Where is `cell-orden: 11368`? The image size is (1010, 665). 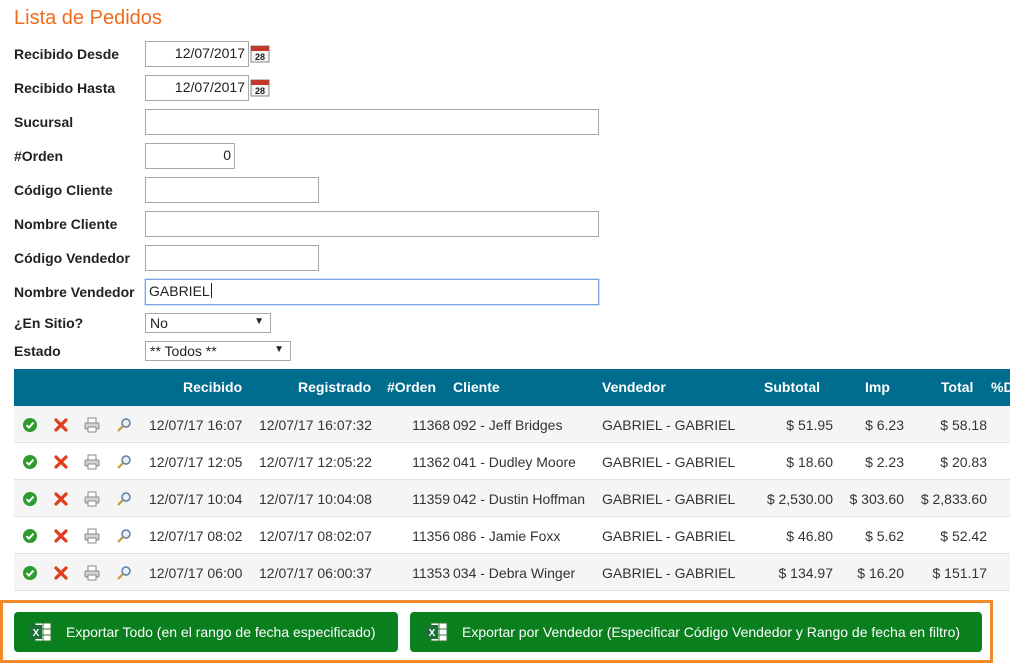 cell-orden: 11368 is located at coordinates (431, 425).